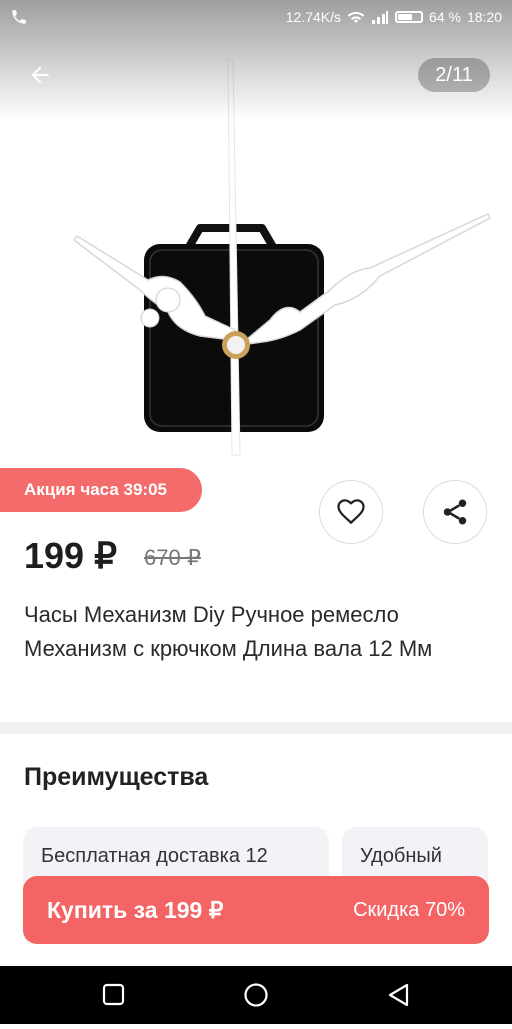 Image resolution: width=512 pixels, height=1029 pixels. I want to click on favorite-button, so click(351, 512).